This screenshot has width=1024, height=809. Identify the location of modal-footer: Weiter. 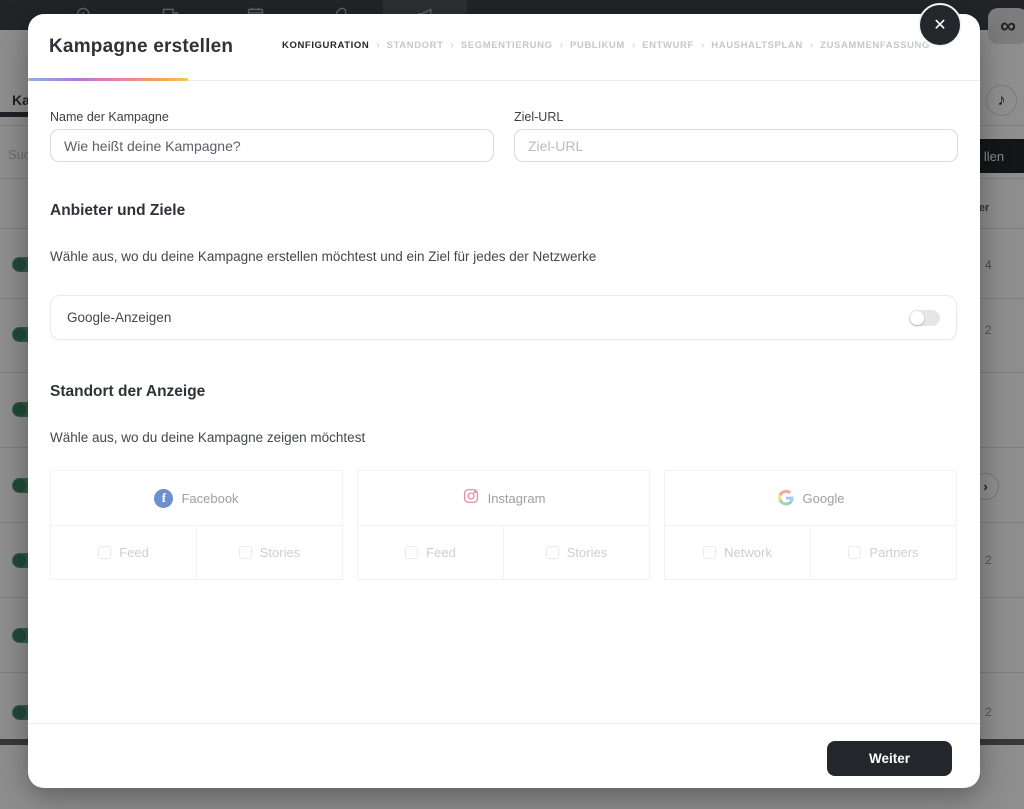
(504, 755).